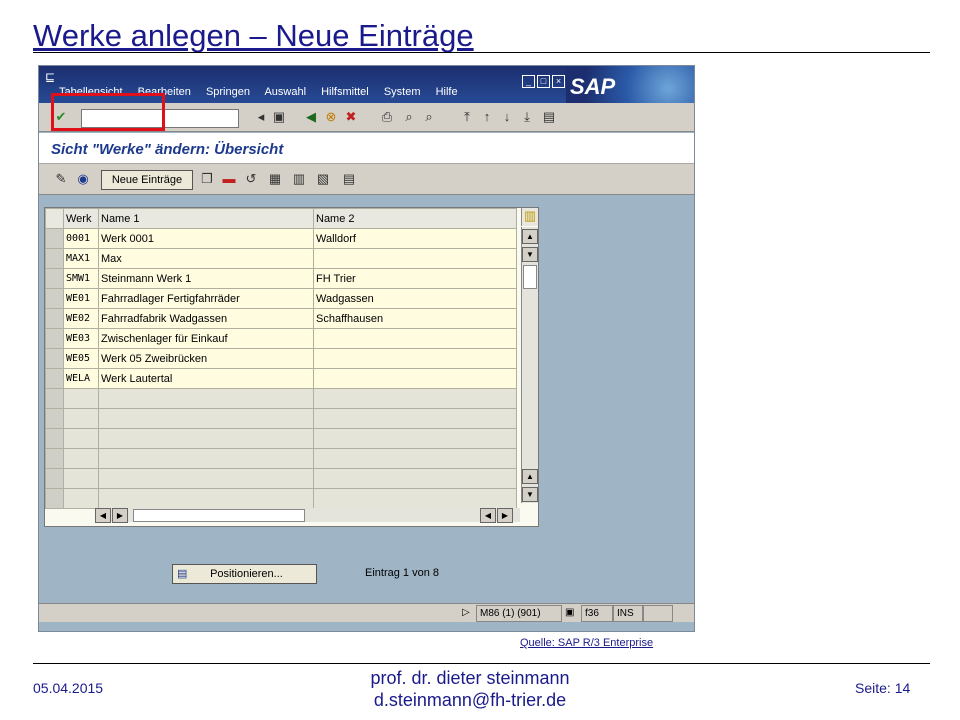  I want to click on minimize-icon: _, so click(528, 81).